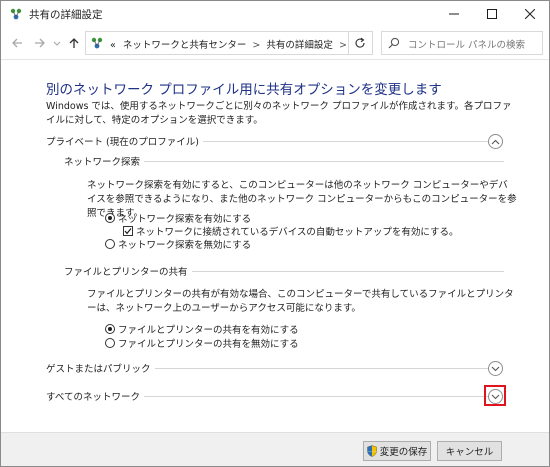 The height and width of the screenshot is (467, 550). I want to click on footer-bar: 変更の保存 キャンセル, so click(275, 449).